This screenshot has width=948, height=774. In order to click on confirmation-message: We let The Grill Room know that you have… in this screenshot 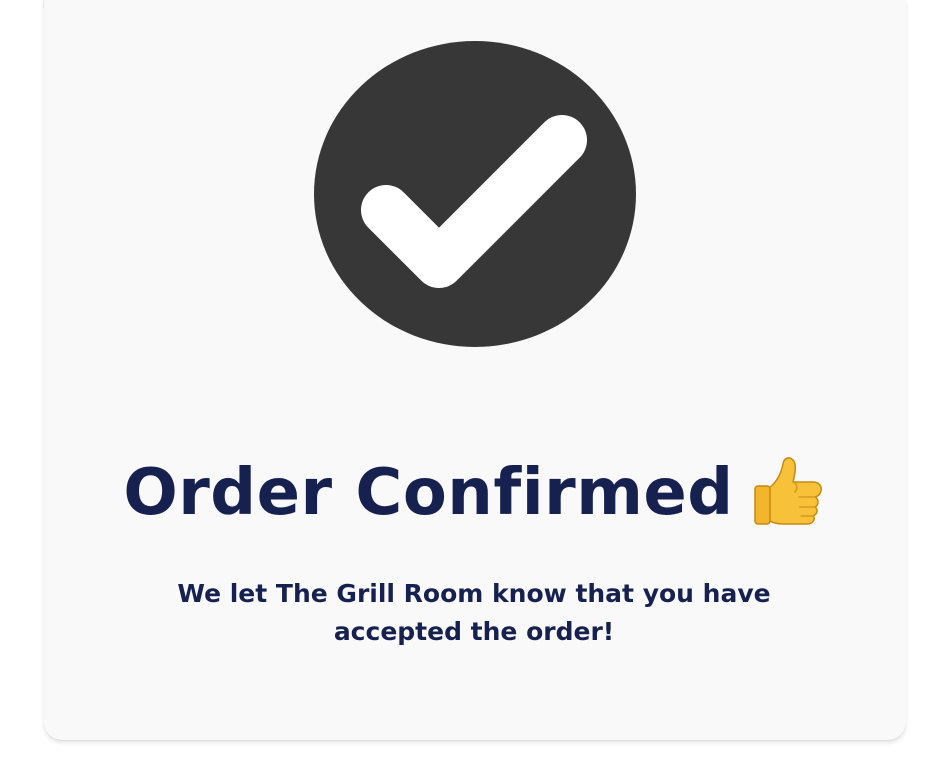, I will do `click(474, 613)`.